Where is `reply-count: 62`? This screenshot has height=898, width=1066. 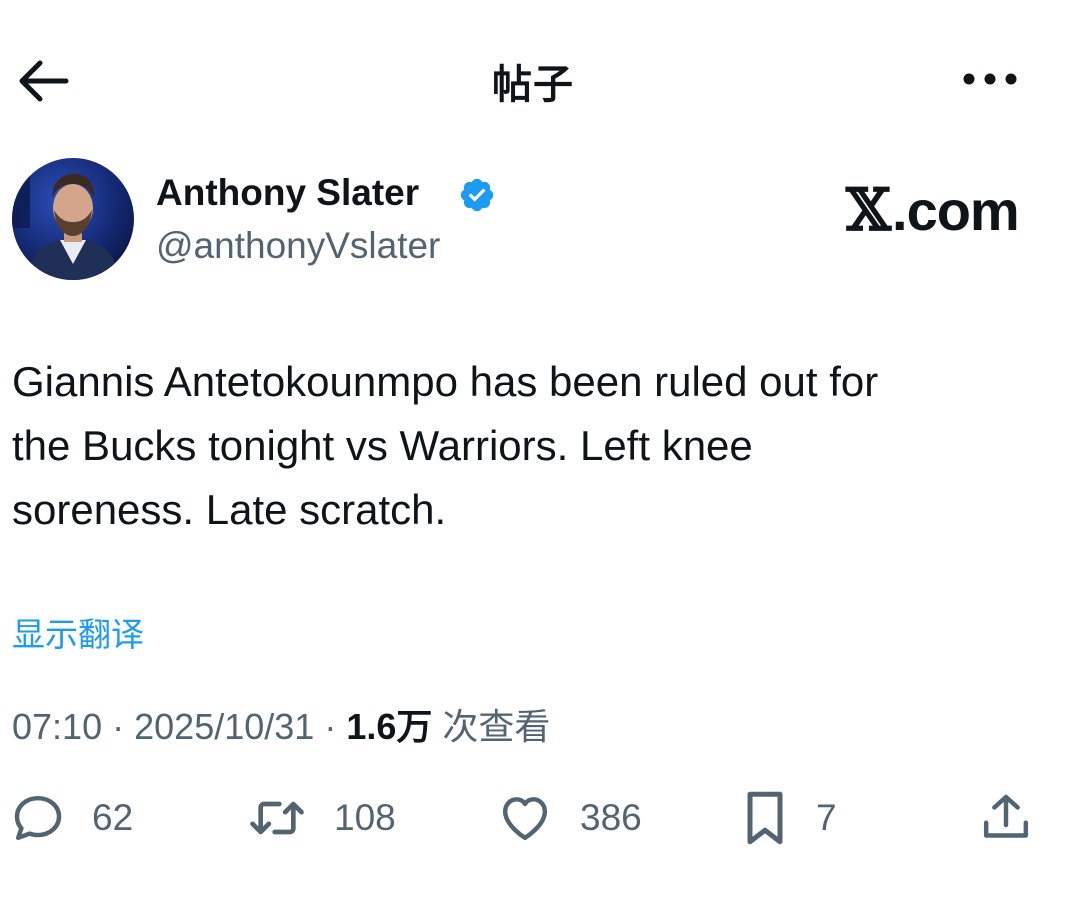 reply-count: 62 is located at coordinates (113, 817).